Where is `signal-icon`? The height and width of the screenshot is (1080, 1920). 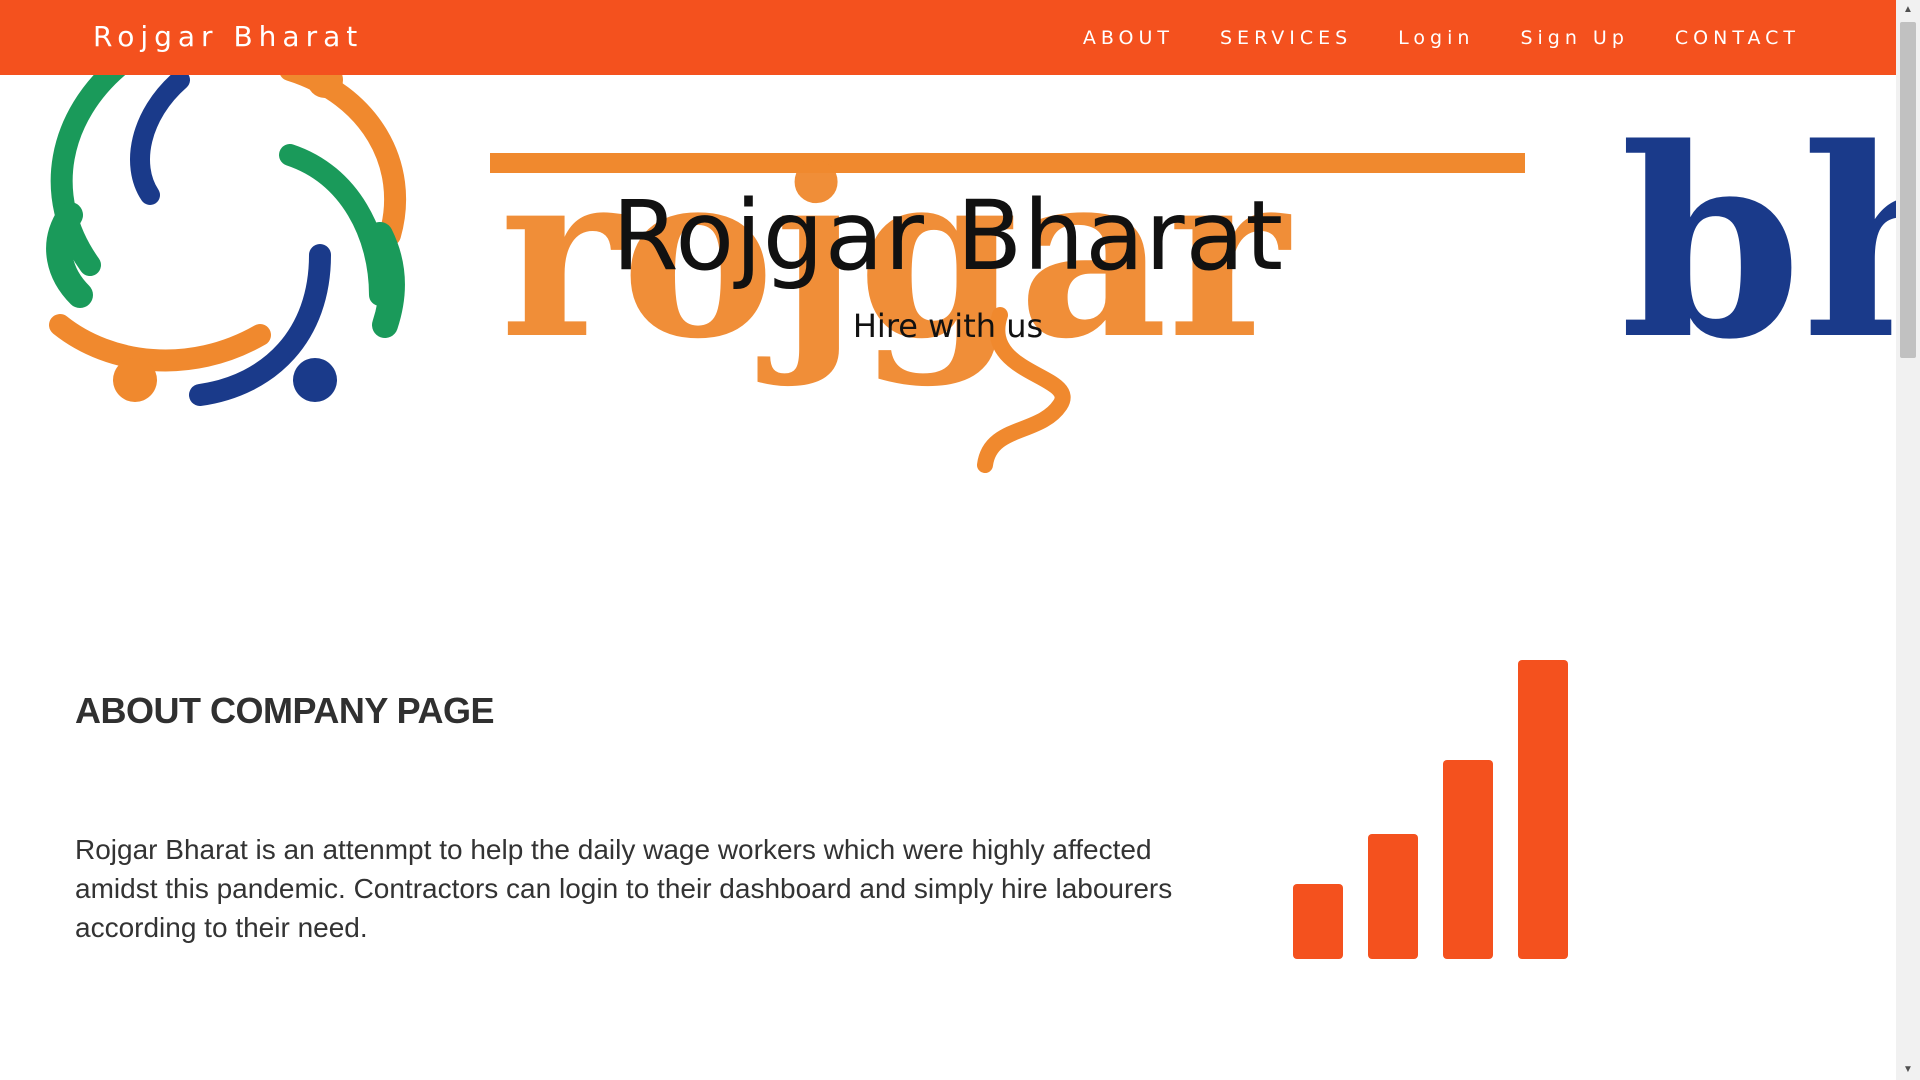
signal-icon is located at coordinates (1430, 809).